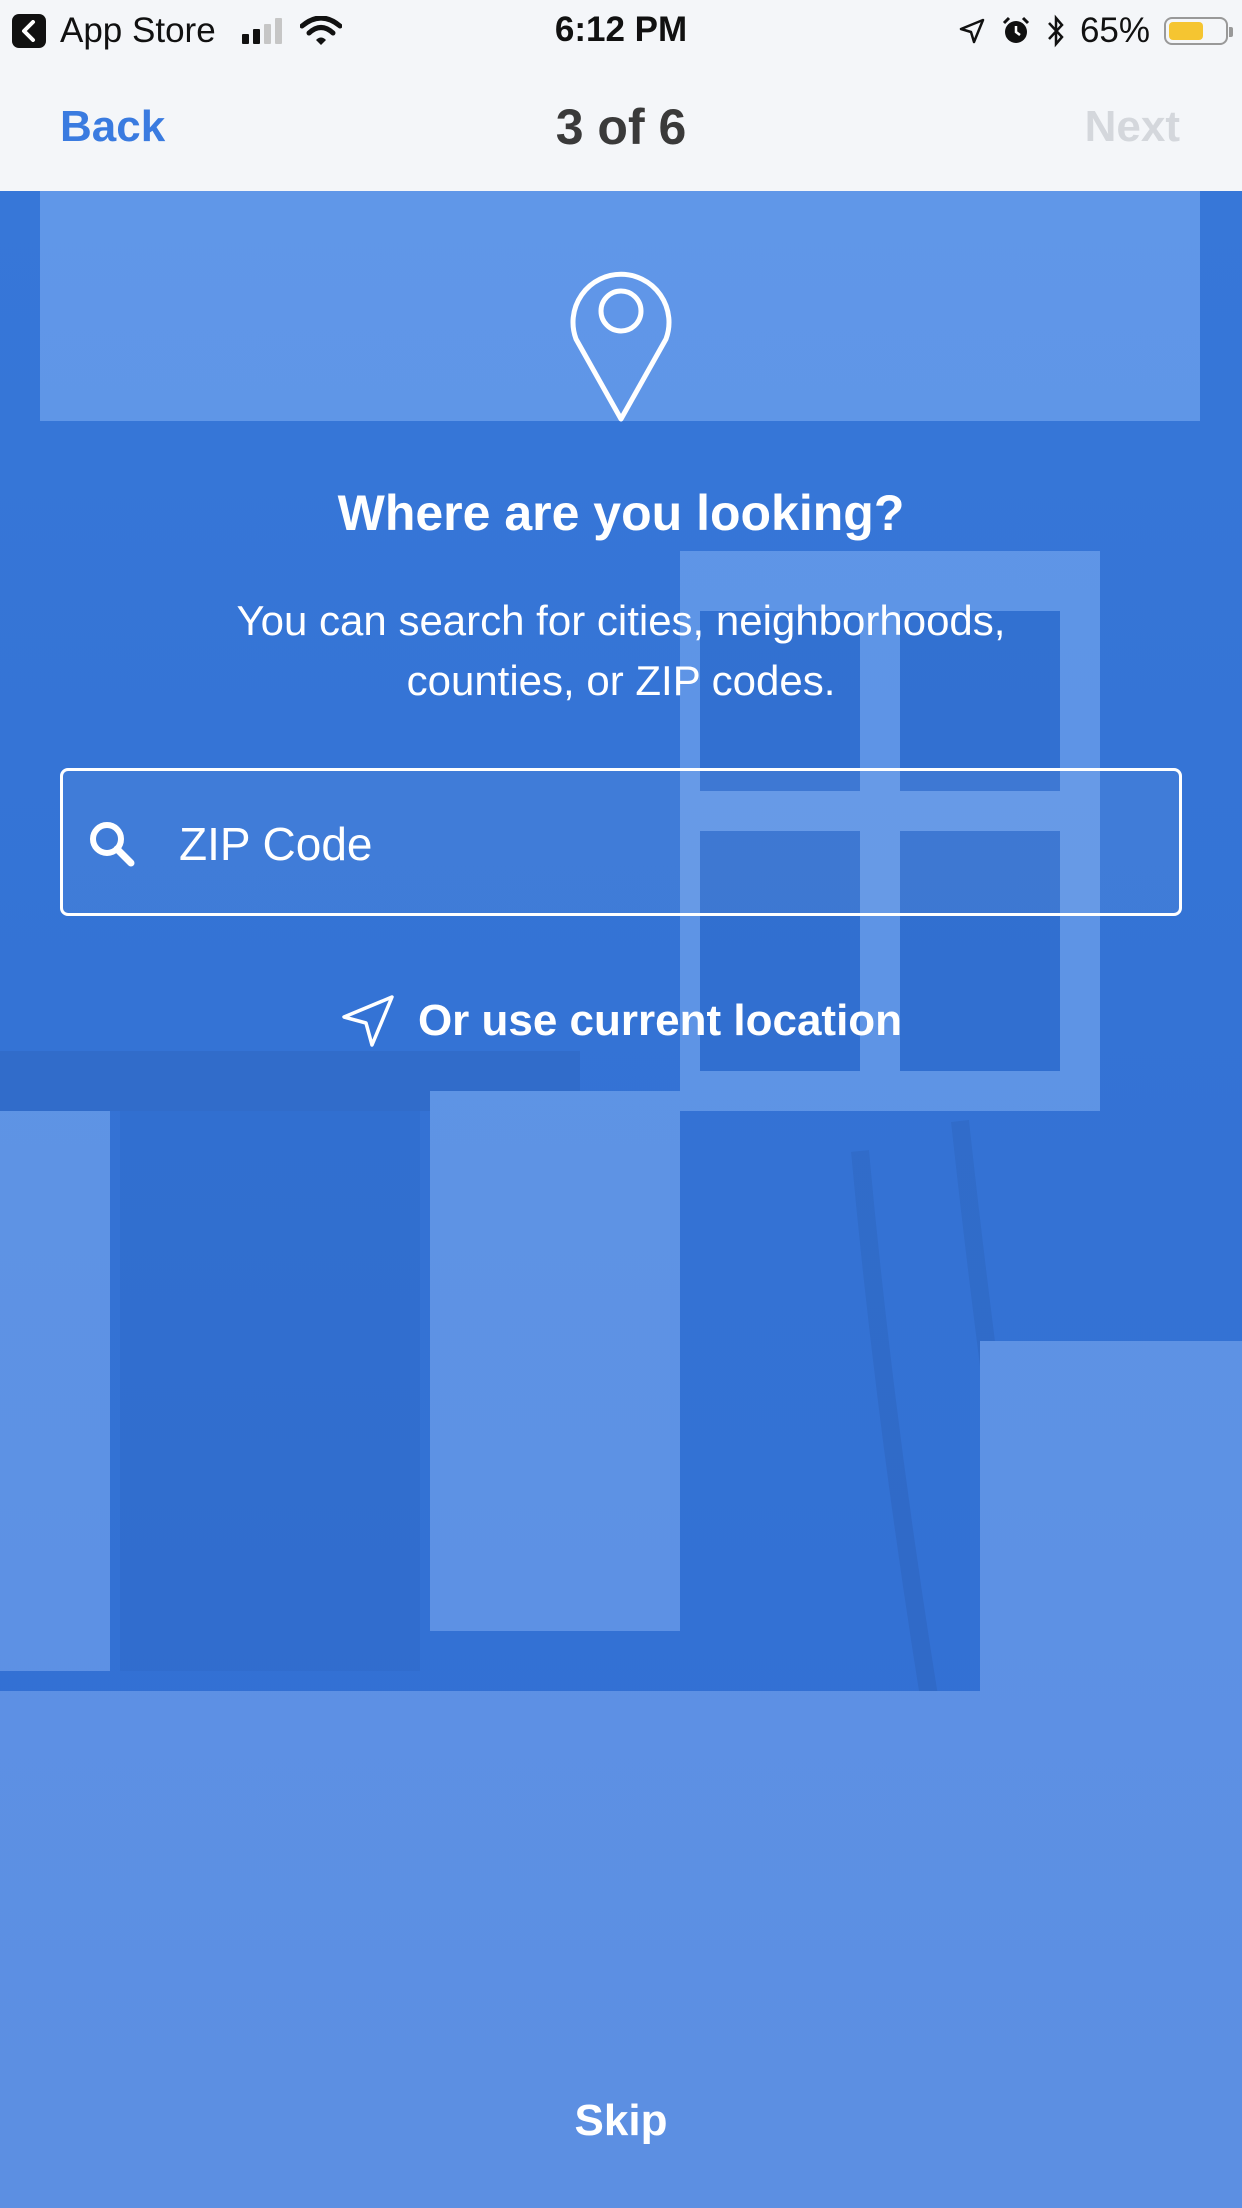 The image size is (1242, 2208). I want to click on step-indicator: 3 of 6, so click(621, 127).